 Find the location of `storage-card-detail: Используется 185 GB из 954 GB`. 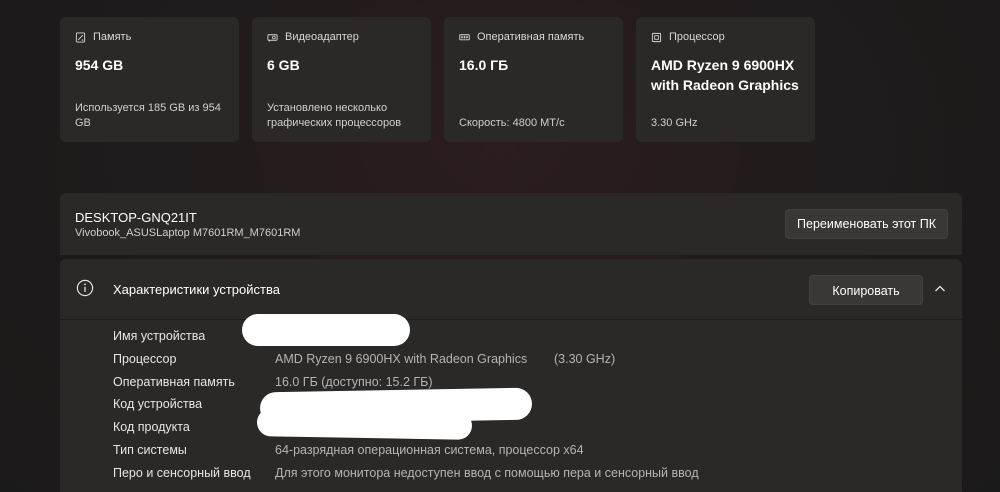

storage-card-detail: Используется 185 GB из 954 GB is located at coordinates (148, 115).